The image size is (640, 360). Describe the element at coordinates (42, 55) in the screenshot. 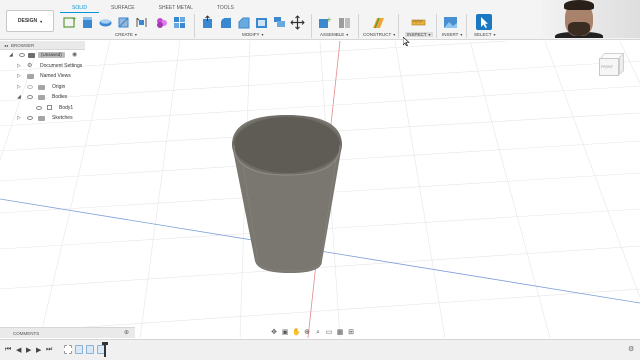

I see `tree-root: ◢ (Unsaved) ◉` at that location.